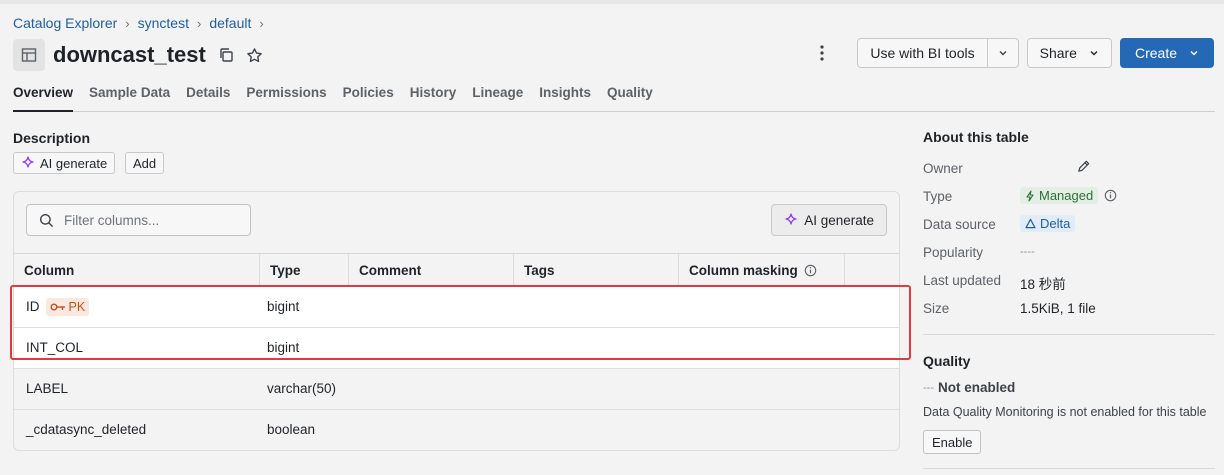 This screenshot has width=1224, height=475. What do you see at coordinates (52, 138) in the screenshot?
I see `description-label: Description` at bounding box center [52, 138].